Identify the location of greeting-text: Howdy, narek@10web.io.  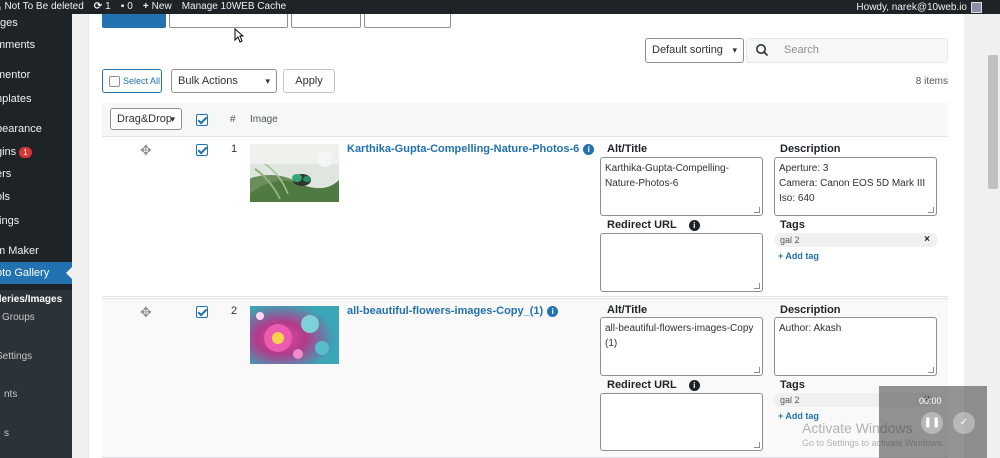
(911, 7).